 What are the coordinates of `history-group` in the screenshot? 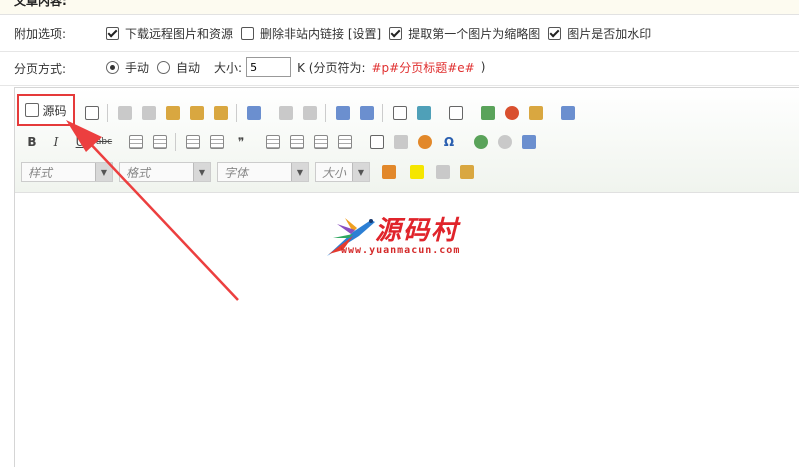 It's located at (356, 113).